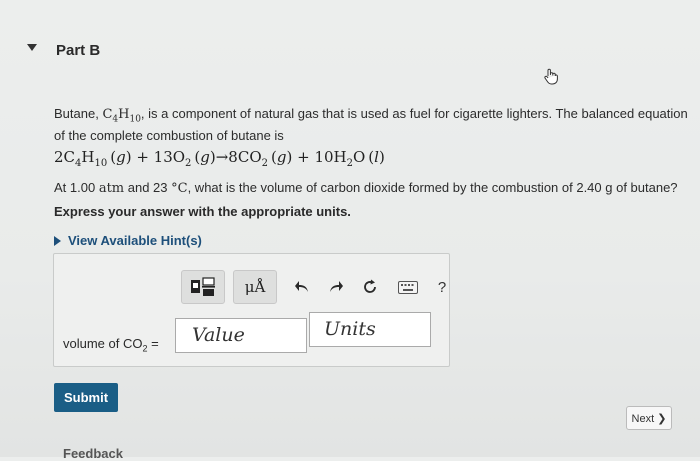 This screenshot has height=461, width=700. Describe the element at coordinates (442, 287) in the screenshot. I see `help-icon: ?` at that location.